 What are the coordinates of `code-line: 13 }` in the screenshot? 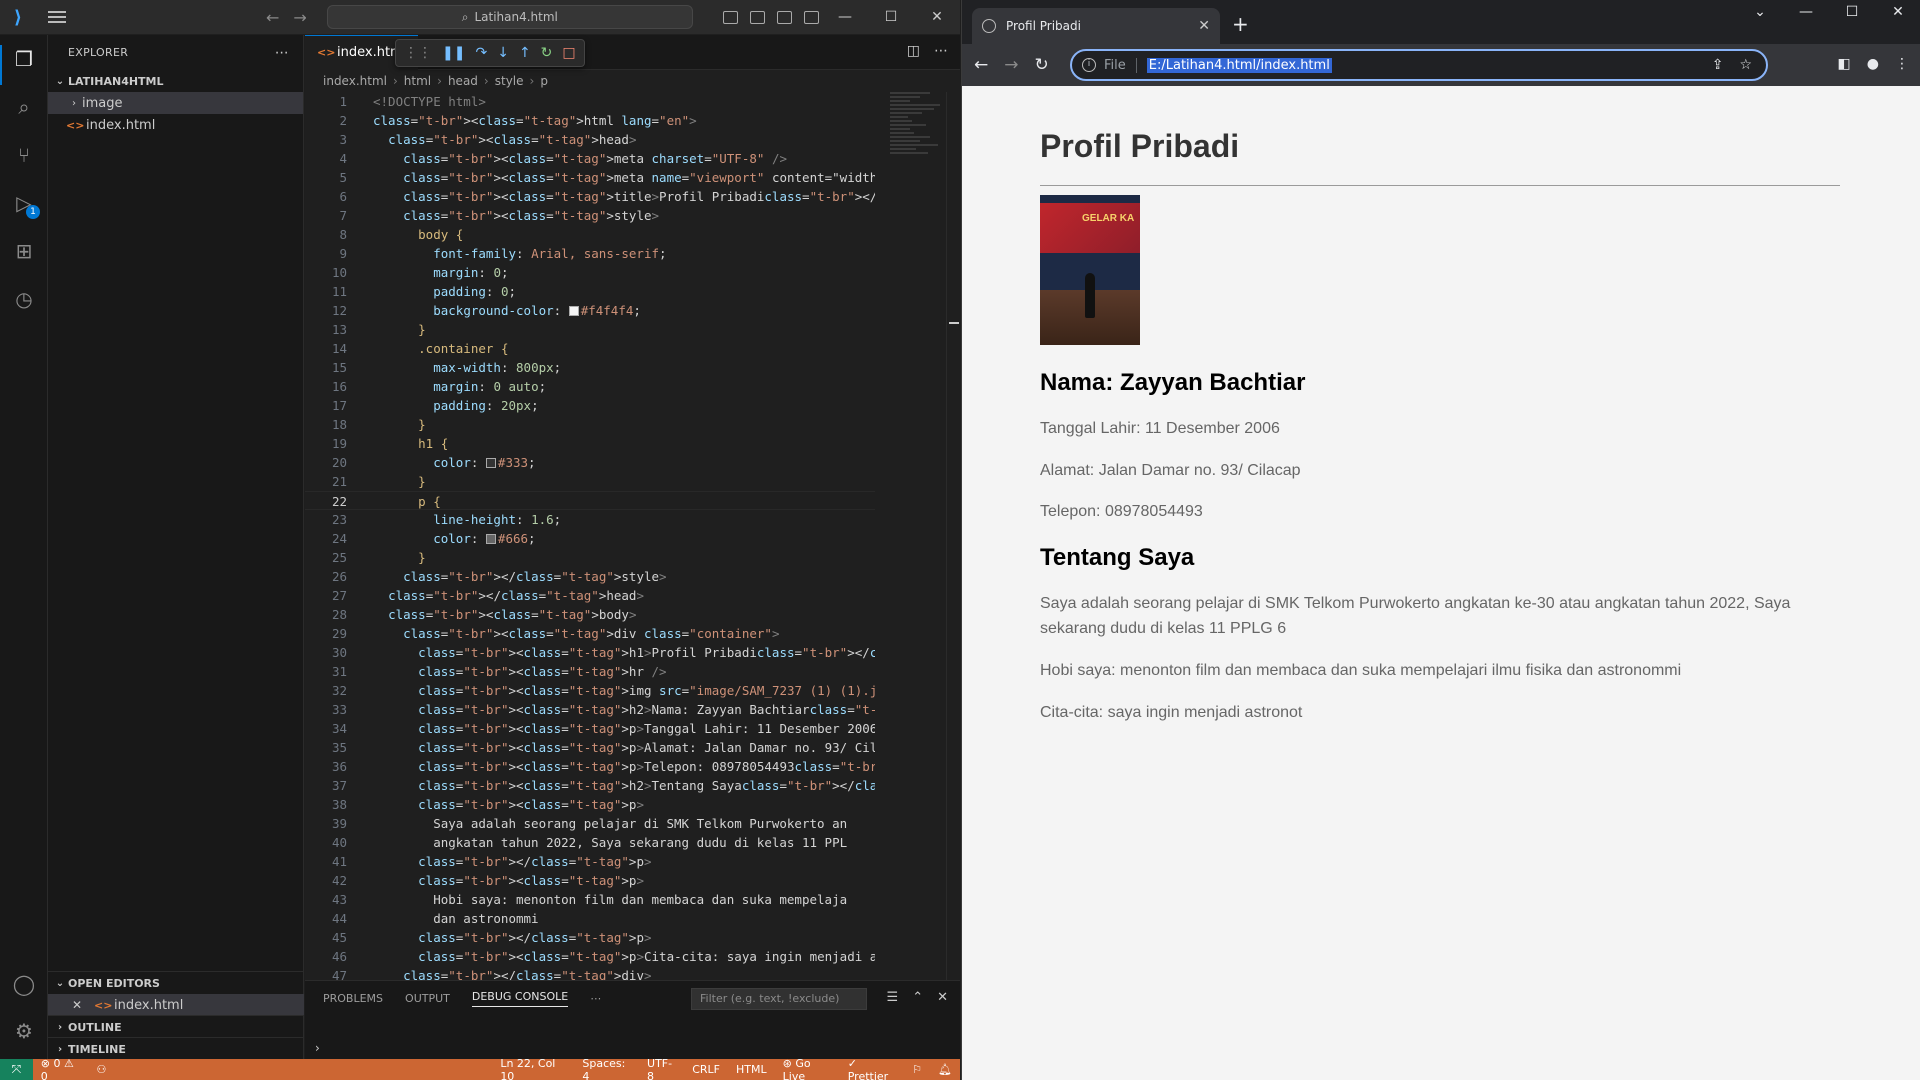 It's located at (590, 329).